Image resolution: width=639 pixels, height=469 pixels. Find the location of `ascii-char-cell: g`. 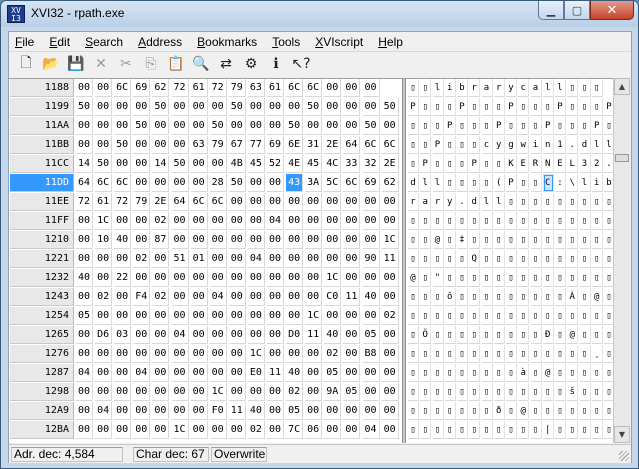

ascii-char-cell: g is located at coordinates (511, 145).